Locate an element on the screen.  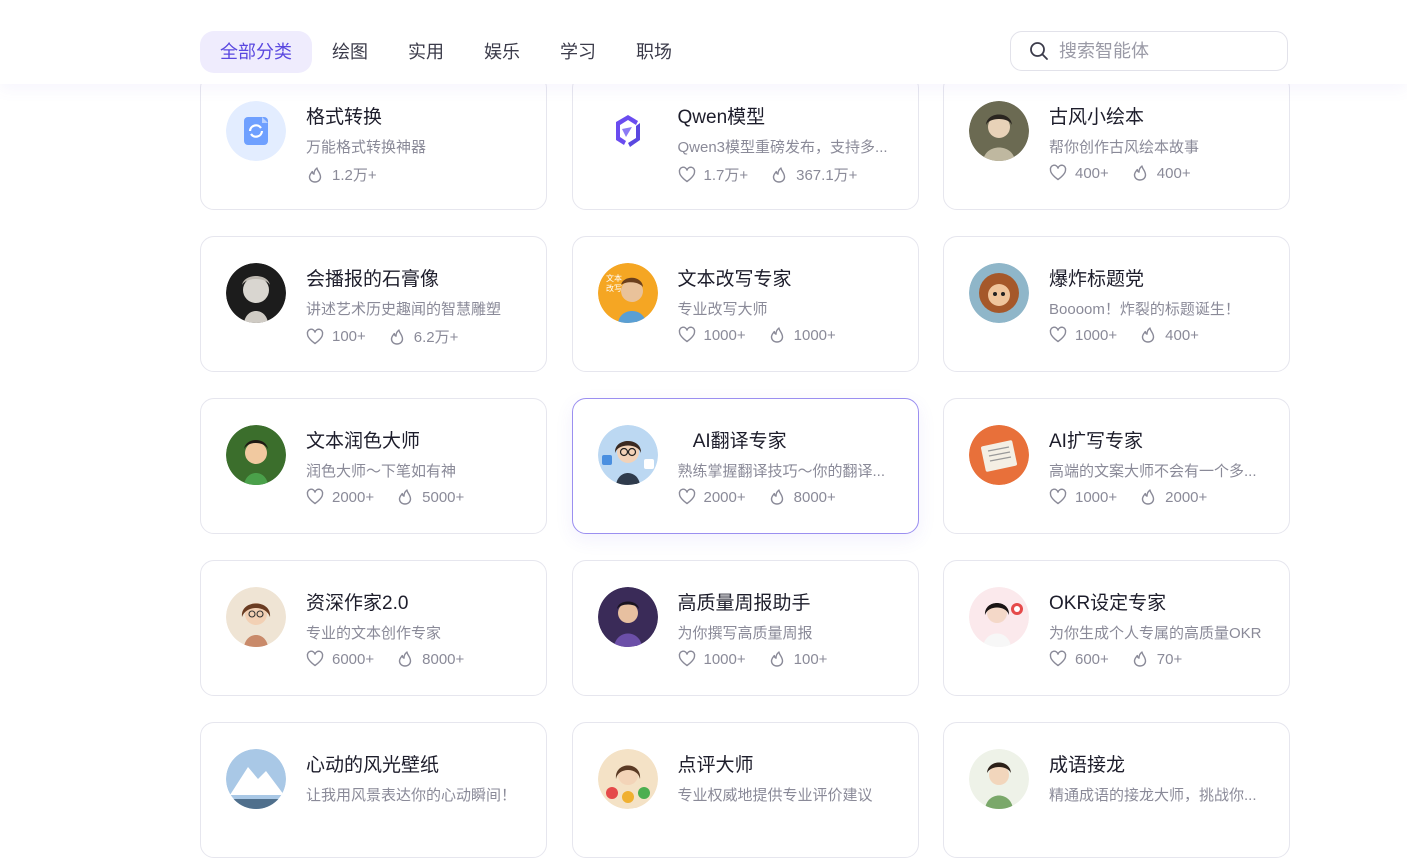
uses-stat: 1.2万+ is located at coordinates (341, 174).